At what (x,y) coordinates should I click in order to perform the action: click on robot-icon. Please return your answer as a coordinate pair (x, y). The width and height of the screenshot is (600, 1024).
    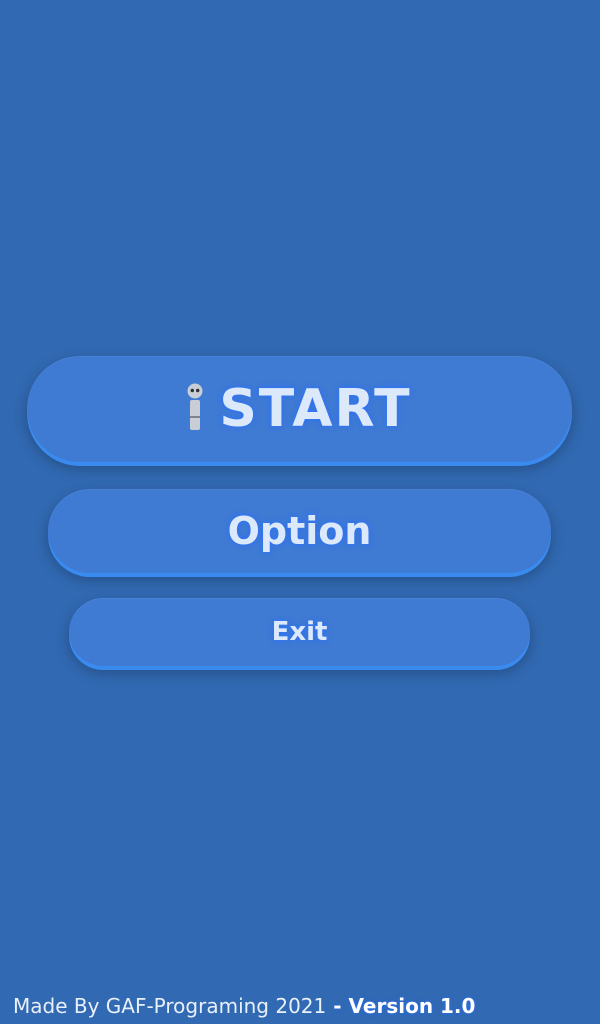
    Looking at the image, I should click on (195, 406).